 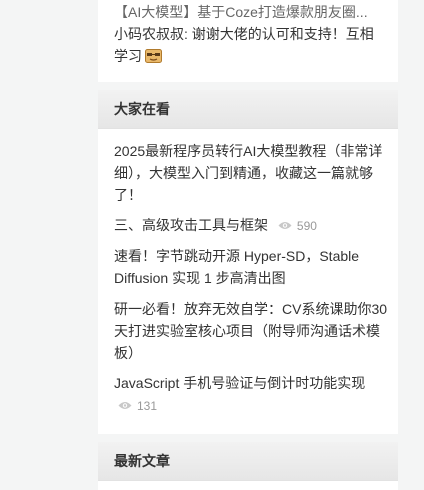 I want to click on view-count: 131, so click(x=137, y=406).